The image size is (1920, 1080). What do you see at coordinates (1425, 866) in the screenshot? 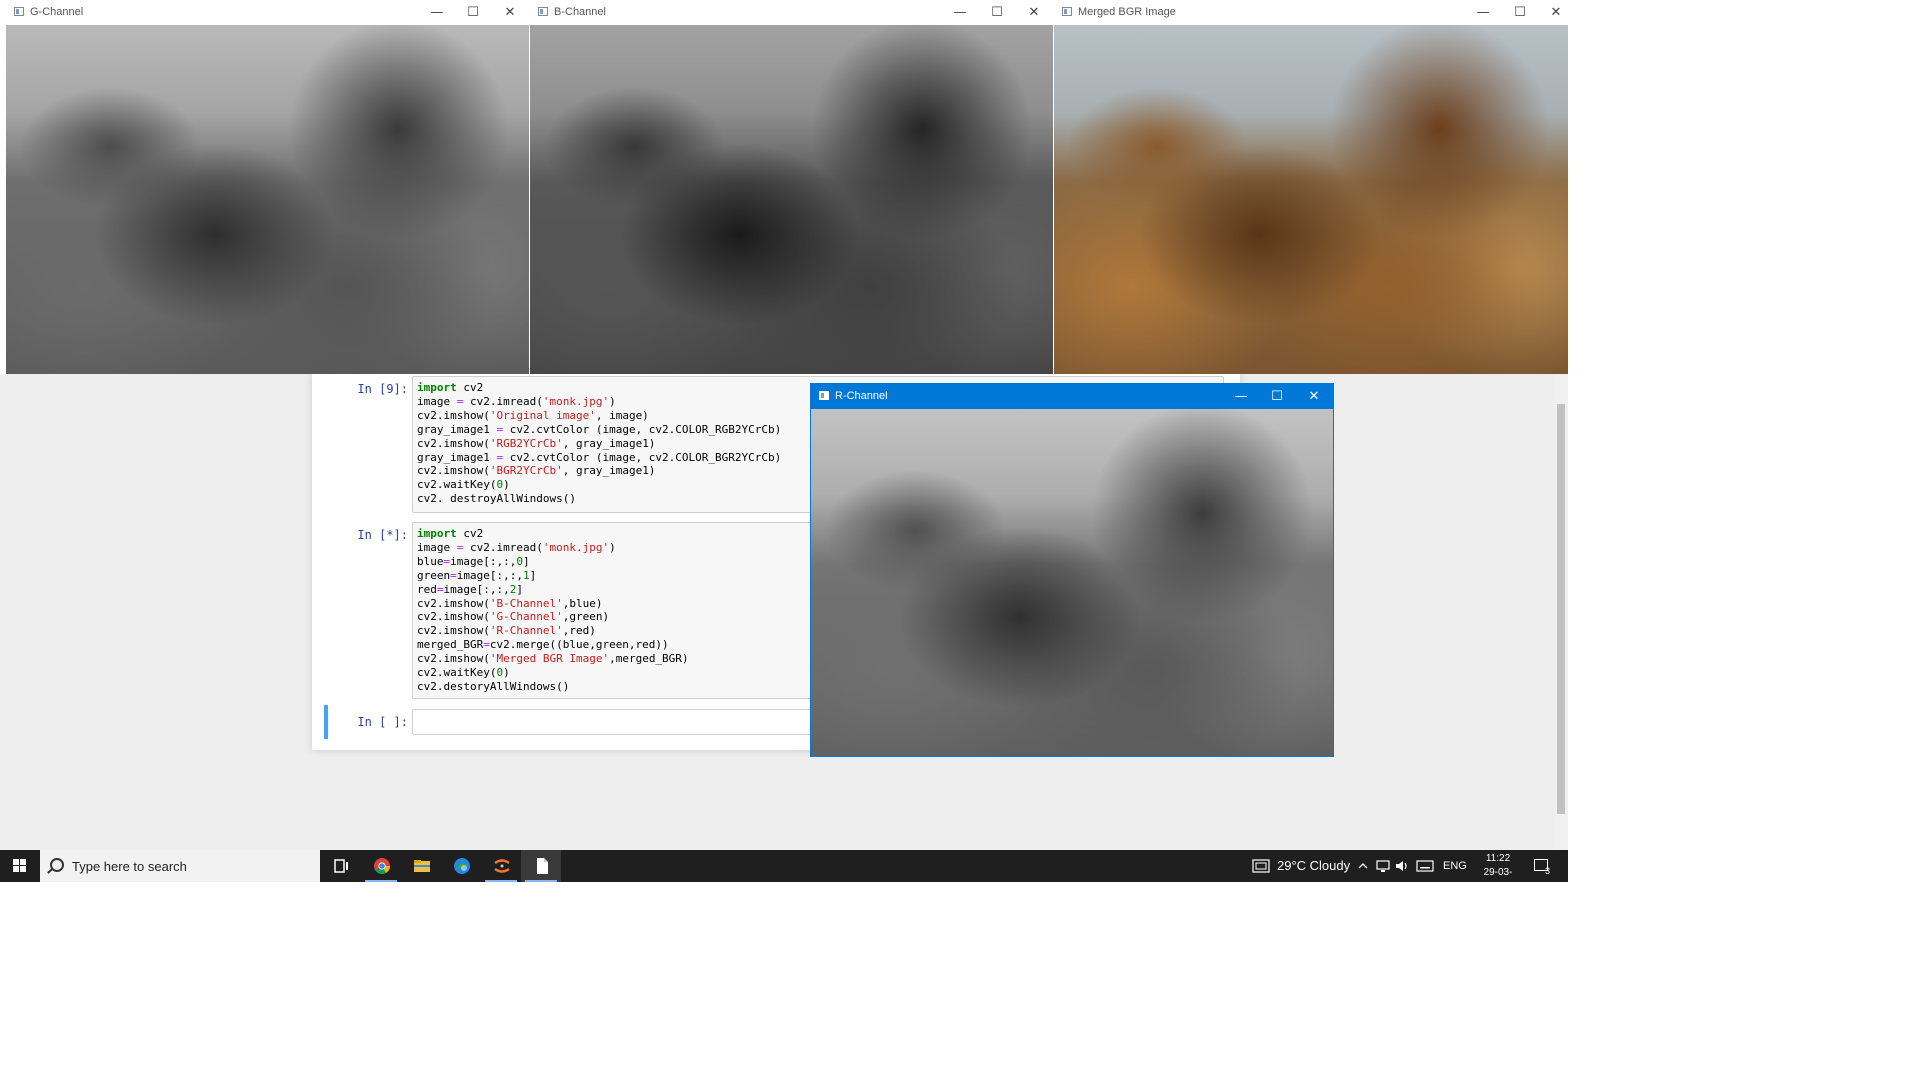
I see `keyboard-icon` at bounding box center [1425, 866].